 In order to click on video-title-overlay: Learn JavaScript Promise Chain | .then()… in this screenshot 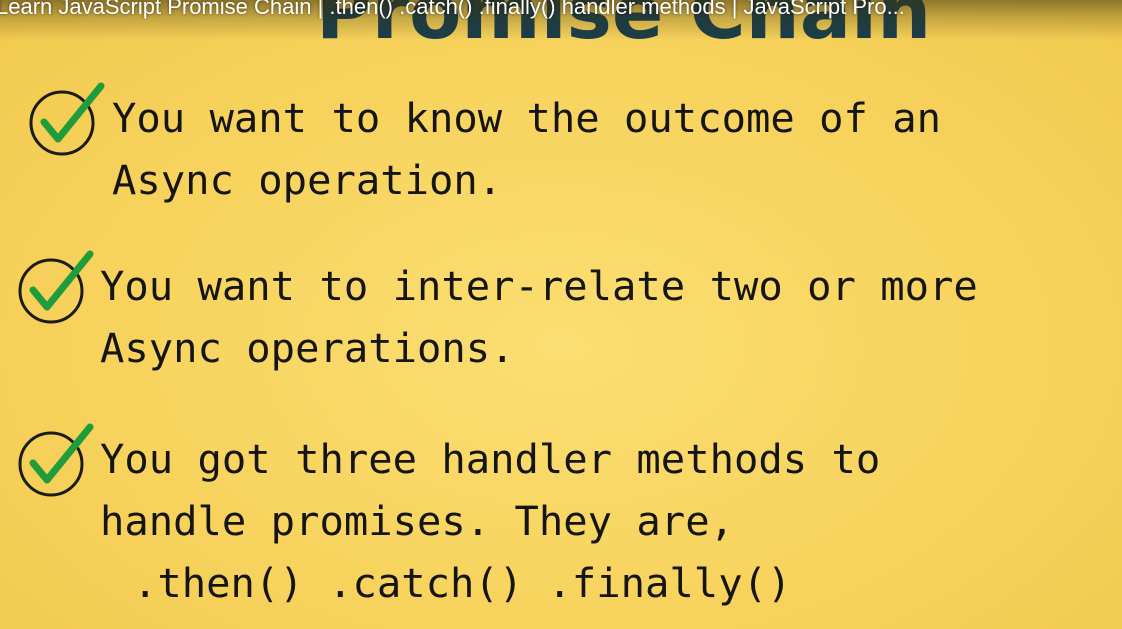, I will do `click(561, 20)`.